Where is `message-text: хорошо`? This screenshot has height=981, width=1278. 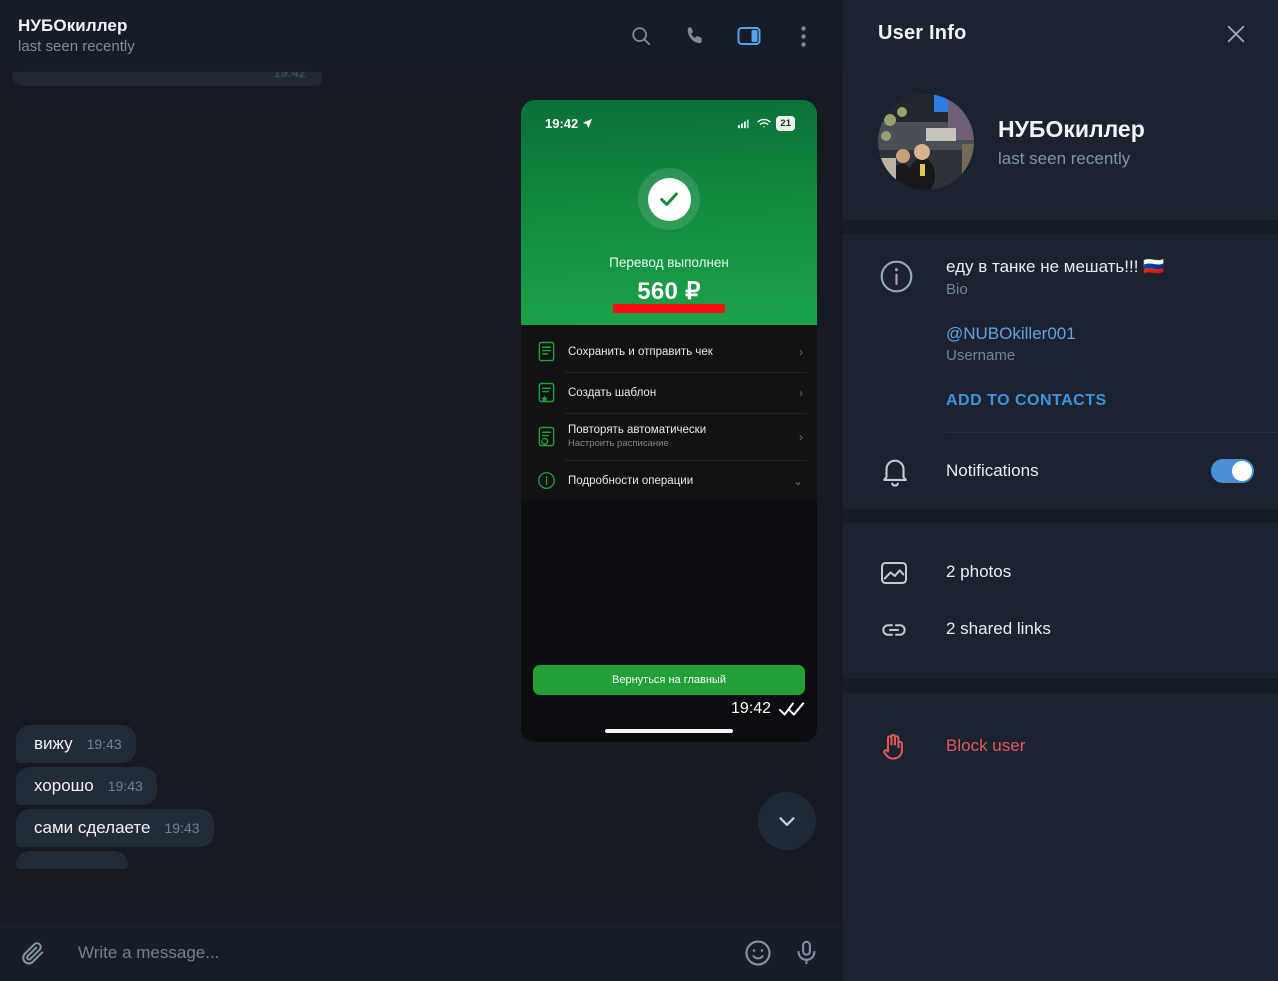
message-text: хорошо is located at coordinates (64, 785).